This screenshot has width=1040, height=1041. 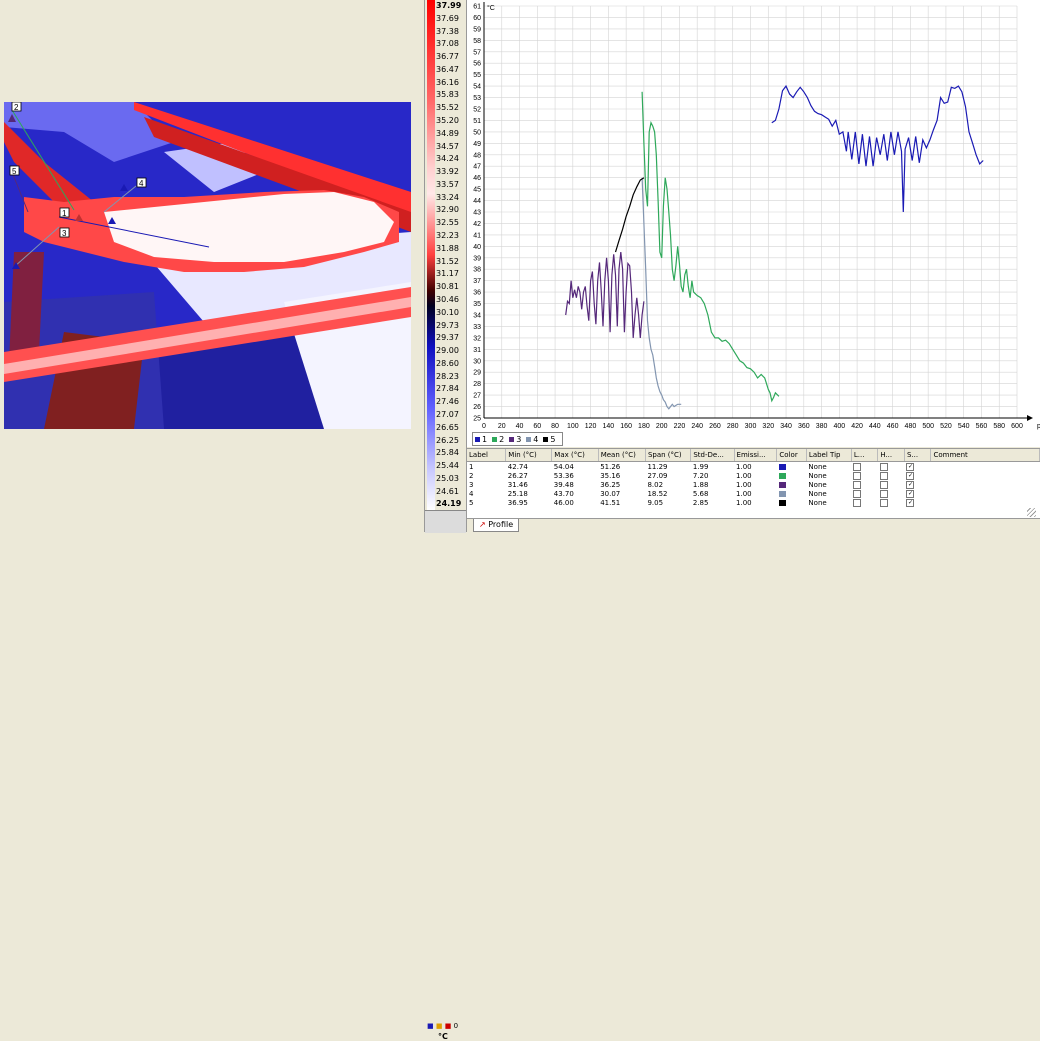 What do you see at coordinates (447, 478) in the screenshot?
I see `palette-tick: 25.03` at bounding box center [447, 478].